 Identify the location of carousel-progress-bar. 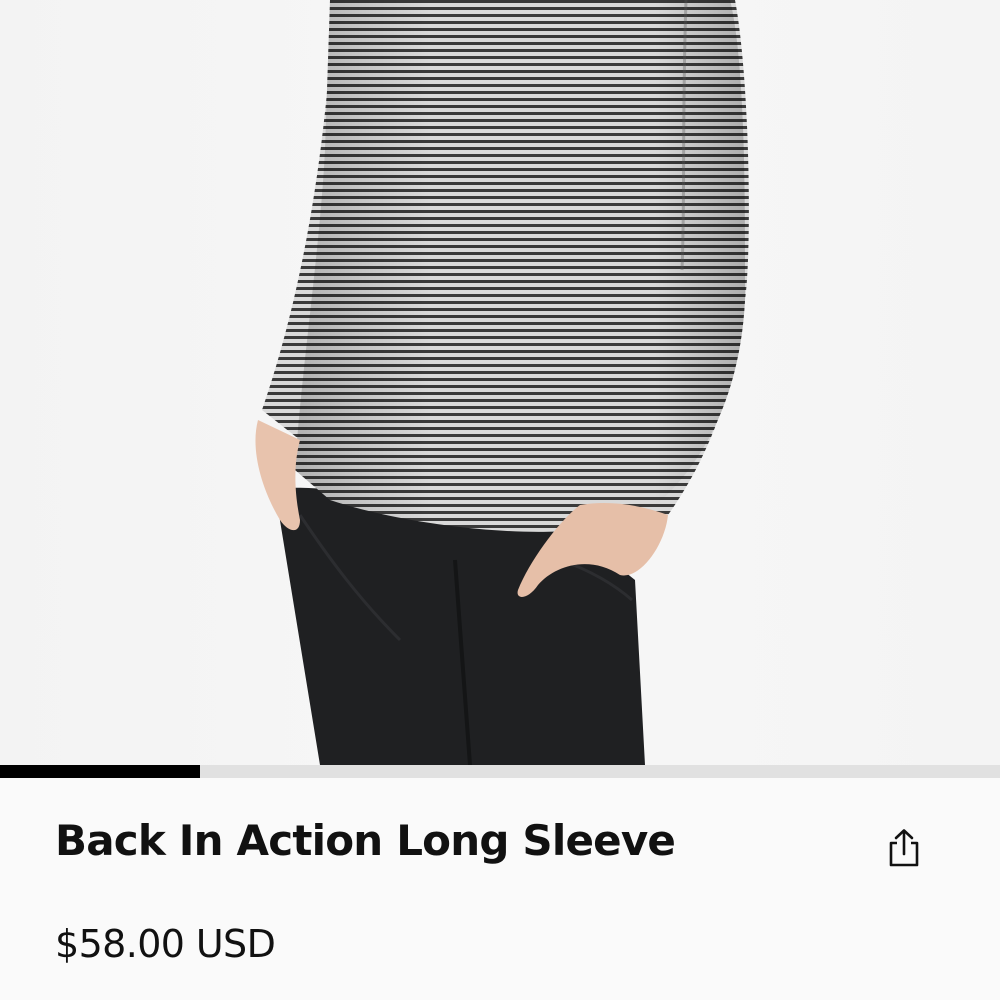
(500, 771).